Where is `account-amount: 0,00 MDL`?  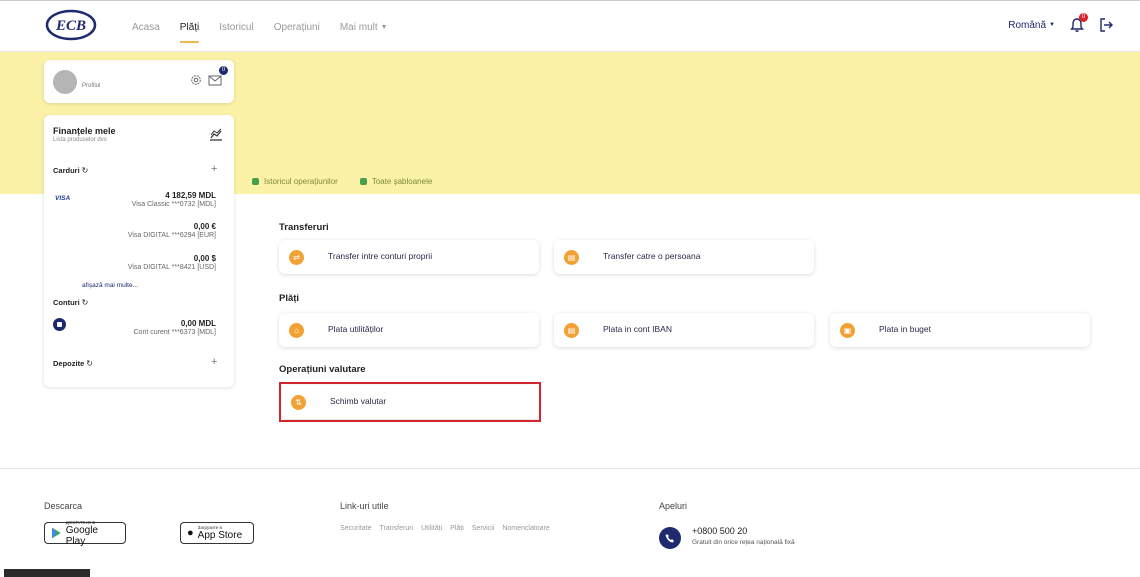
account-amount: 0,00 MDL is located at coordinates (198, 323).